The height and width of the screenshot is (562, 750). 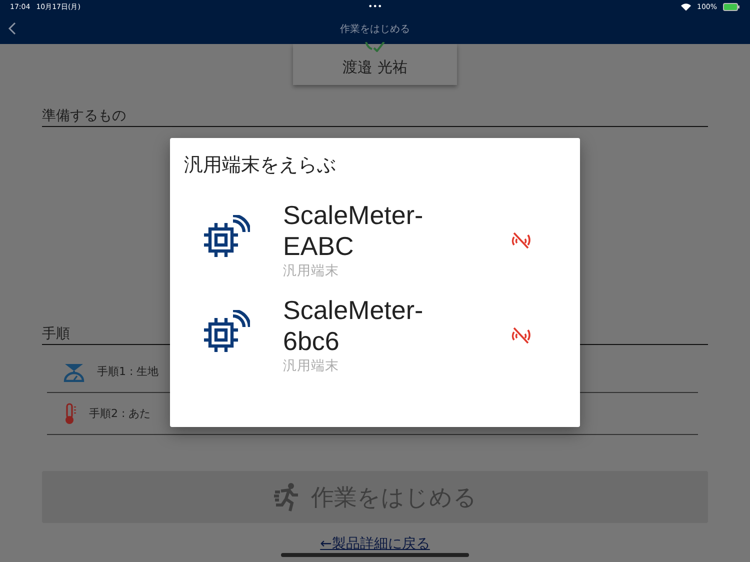 What do you see at coordinates (375, 47) in the screenshot?
I see `check-icon` at bounding box center [375, 47].